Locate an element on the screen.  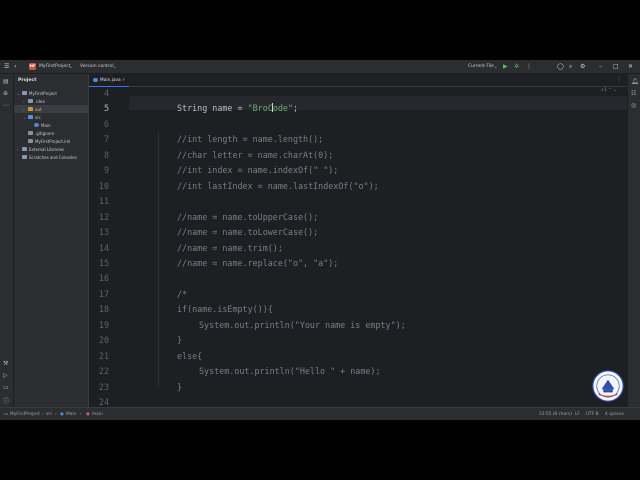
line-separator: LF is located at coordinates (577, 414).